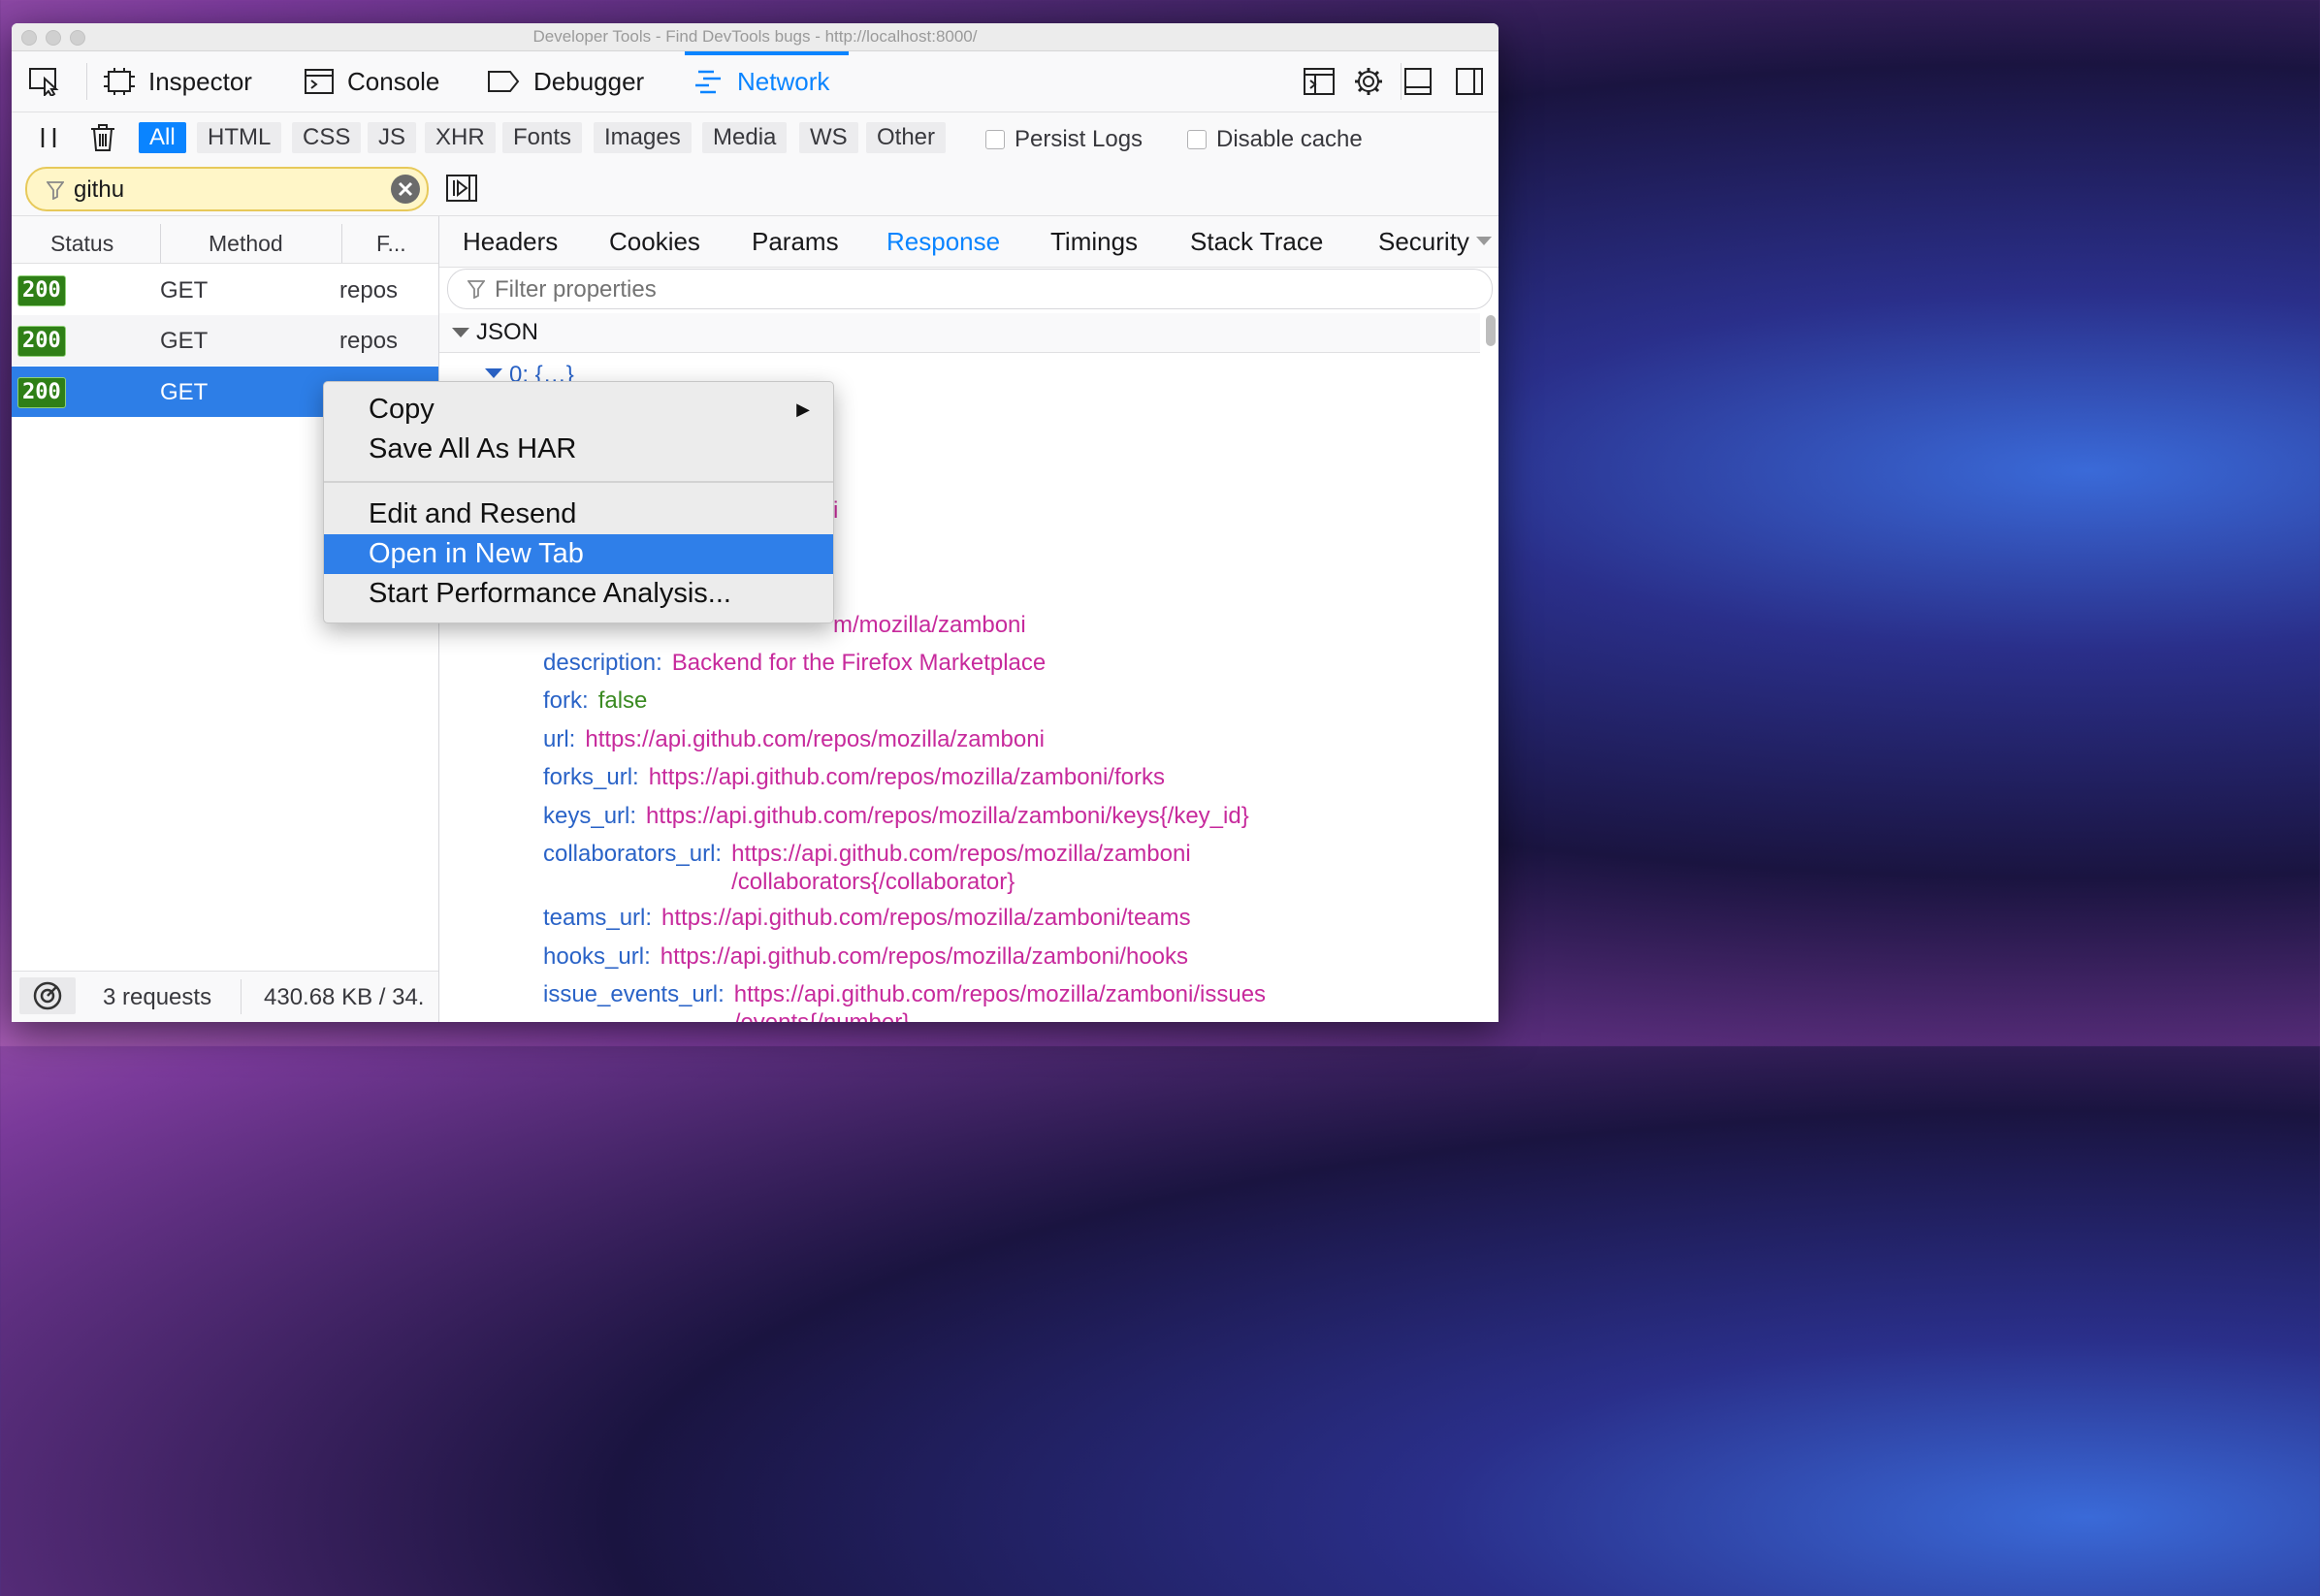 The width and height of the screenshot is (2320, 1596). Describe the element at coordinates (44, 81) in the screenshot. I see `element-picker-icon` at that location.